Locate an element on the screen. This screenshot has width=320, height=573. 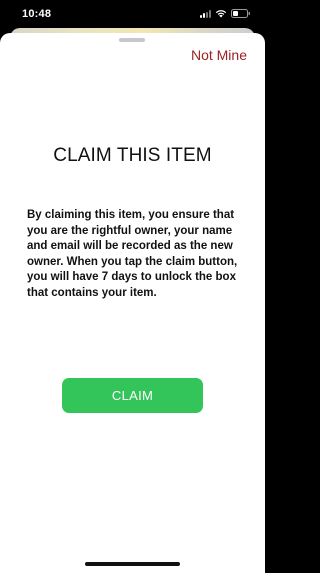
not-mine-button: Not Mine is located at coordinates (219, 55).